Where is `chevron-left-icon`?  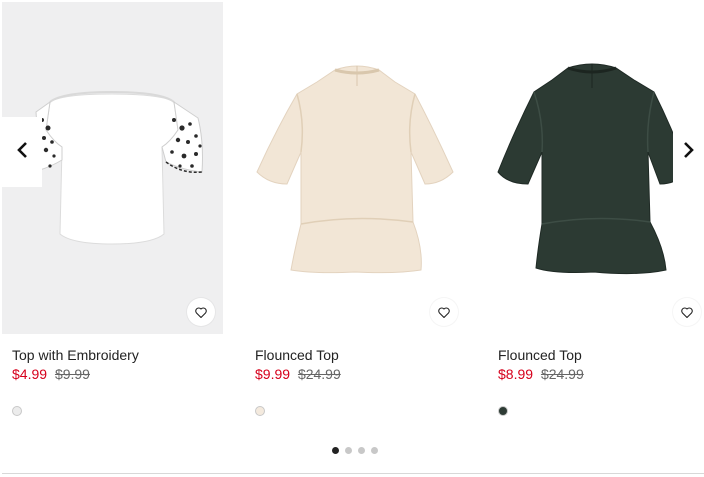 chevron-left-icon is located at coordinates (22, 152).